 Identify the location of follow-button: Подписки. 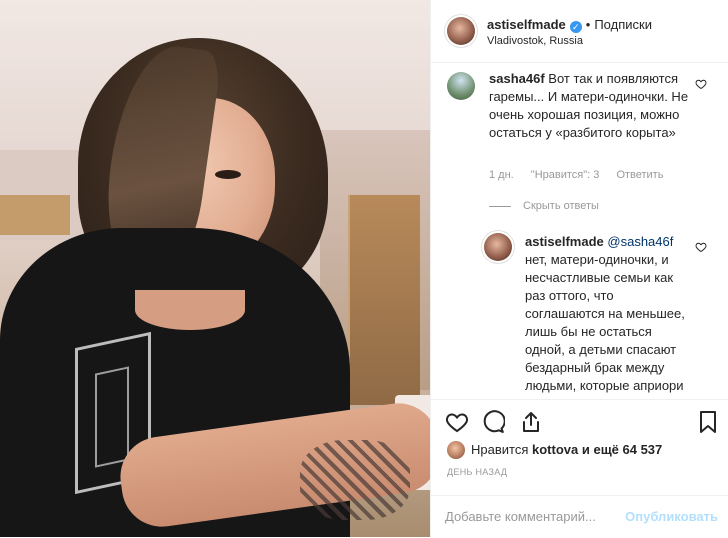
(623, 24).